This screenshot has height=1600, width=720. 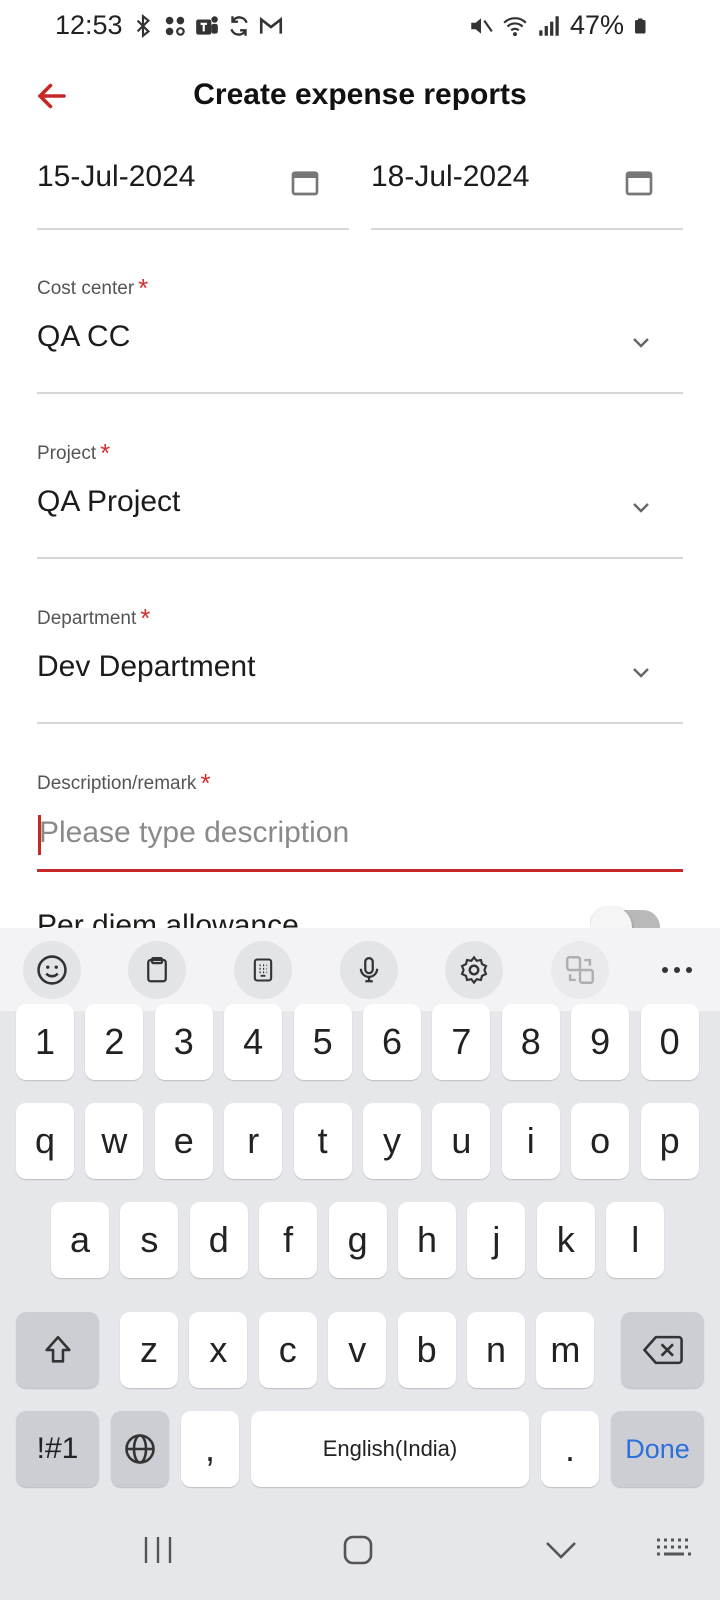 I want to click on globe-icon, so click(x=140, y=1449).